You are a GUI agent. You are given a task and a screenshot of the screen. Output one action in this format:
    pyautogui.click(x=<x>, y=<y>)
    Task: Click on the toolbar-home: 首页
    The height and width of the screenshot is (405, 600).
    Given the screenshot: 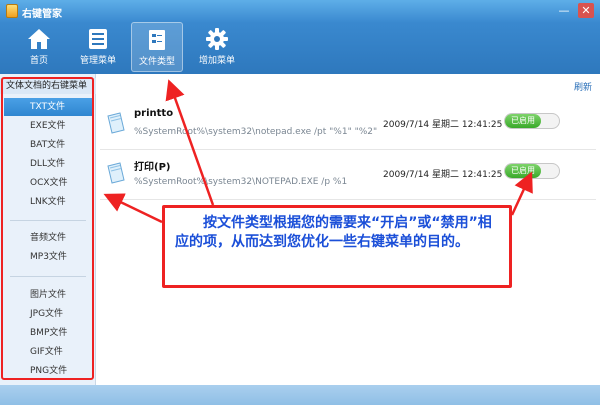 What is the action you would take?
    pyautogui.click(x=39, y=47)
    